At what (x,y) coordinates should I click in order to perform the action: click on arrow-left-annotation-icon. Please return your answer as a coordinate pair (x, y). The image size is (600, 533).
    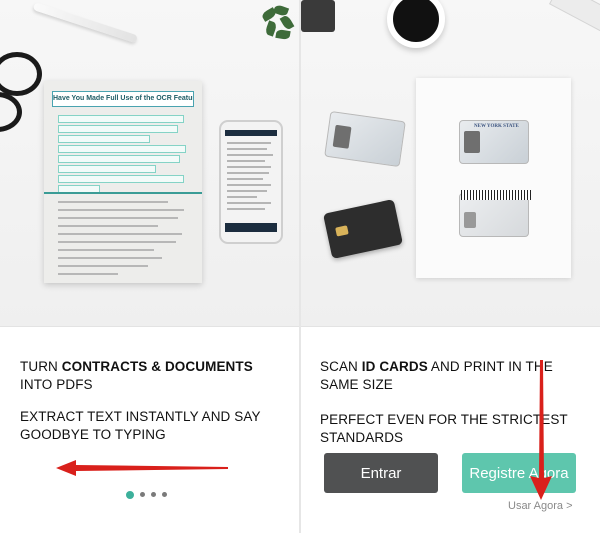
    Looking at the image, I should click on (142, 468).